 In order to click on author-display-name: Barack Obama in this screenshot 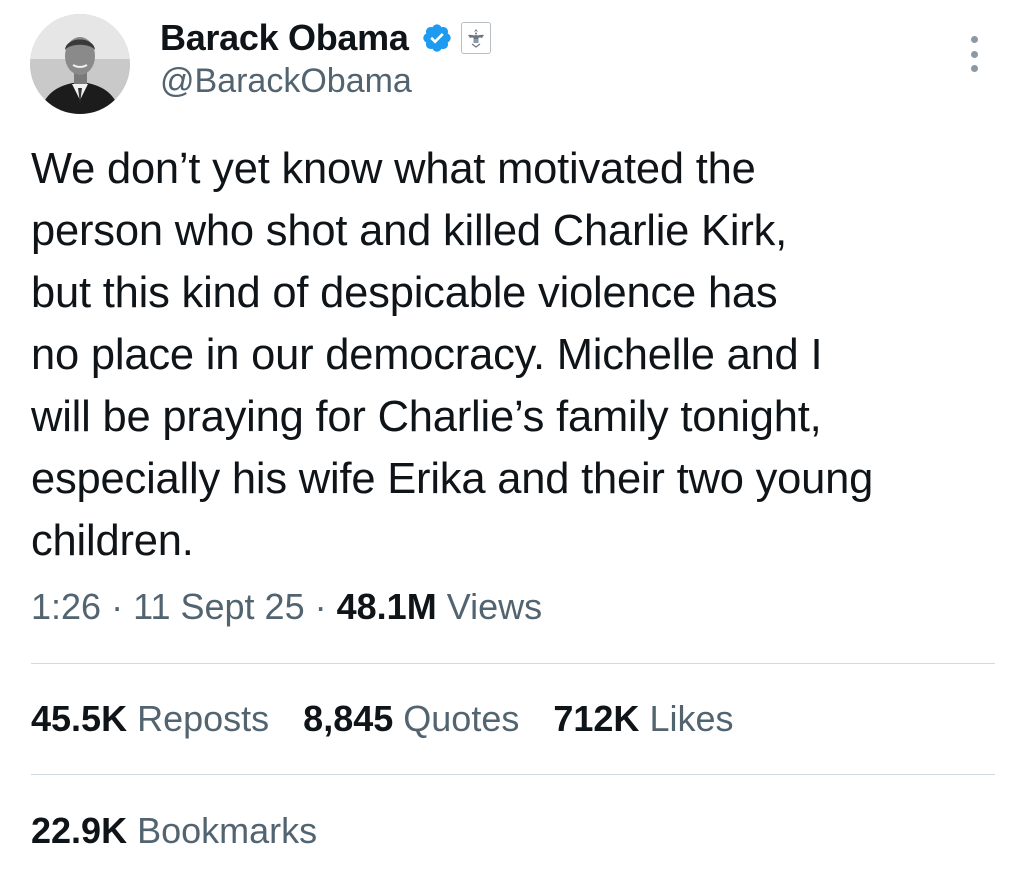, I will do `click(284, 38)`.